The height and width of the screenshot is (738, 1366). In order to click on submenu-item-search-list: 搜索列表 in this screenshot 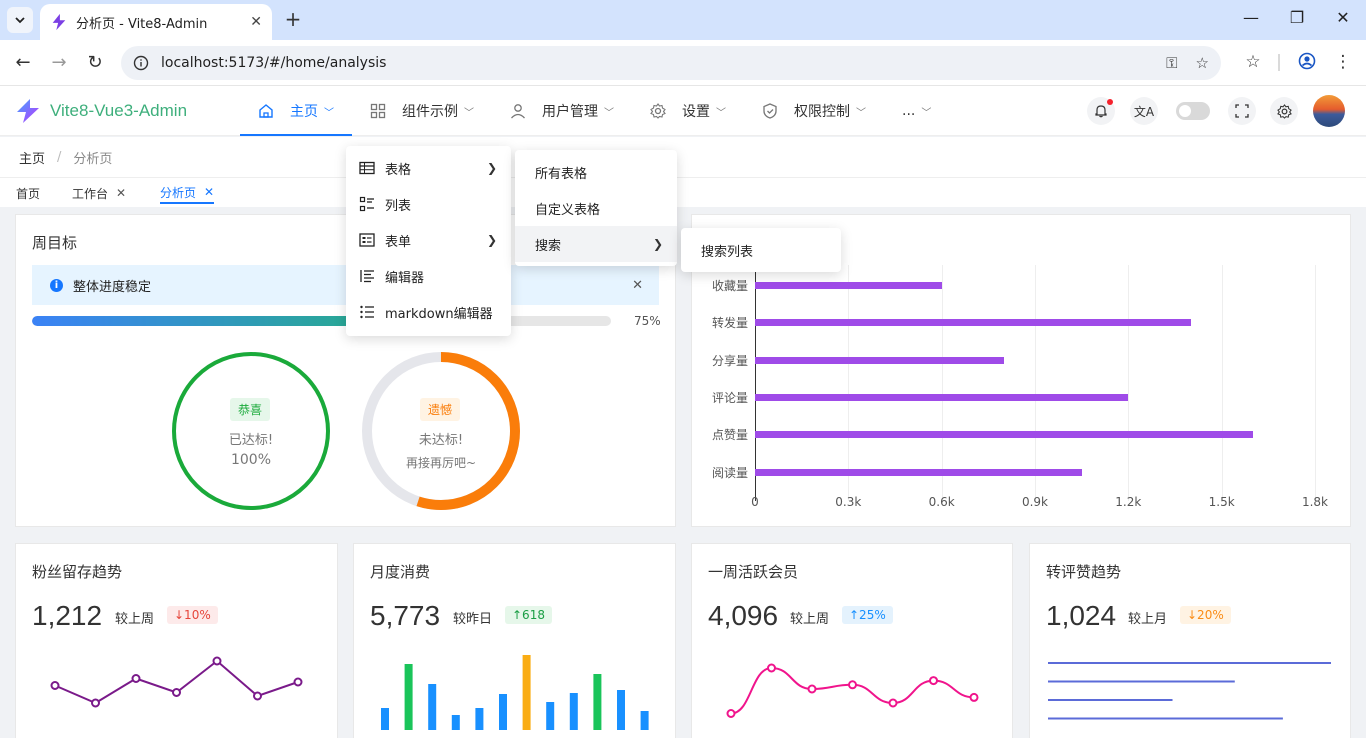, I will do `click(761, 250)`.